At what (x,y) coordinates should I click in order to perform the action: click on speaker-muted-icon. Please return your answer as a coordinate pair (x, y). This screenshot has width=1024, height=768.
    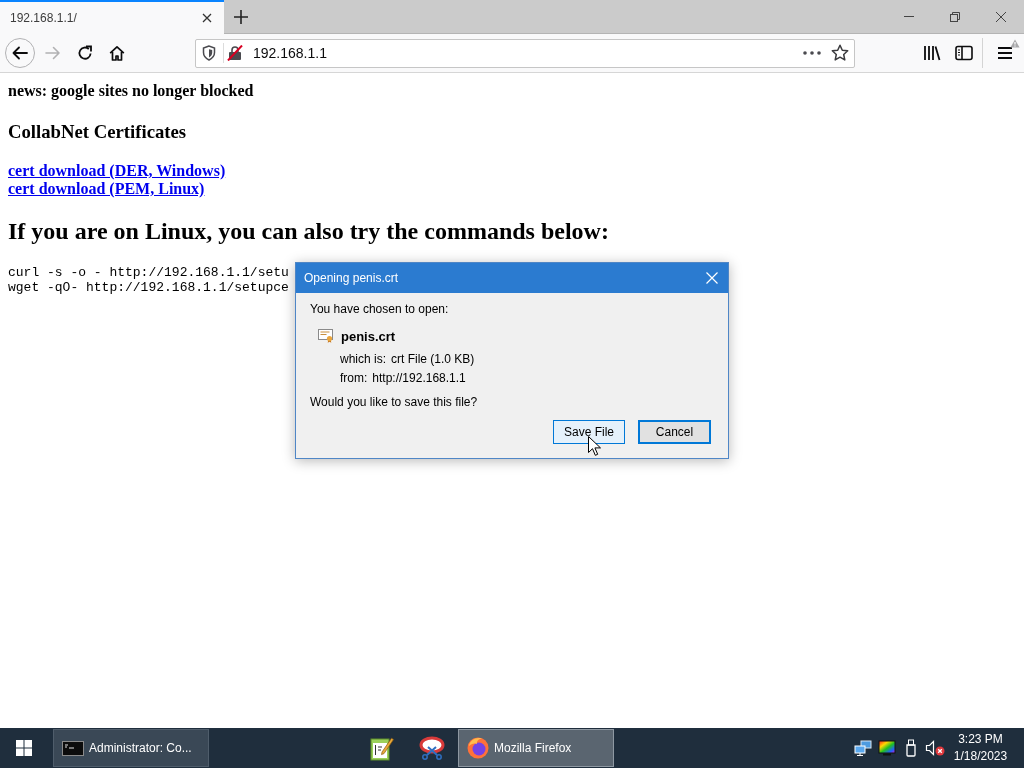
    Looking at the image, I should click on (935, 748).